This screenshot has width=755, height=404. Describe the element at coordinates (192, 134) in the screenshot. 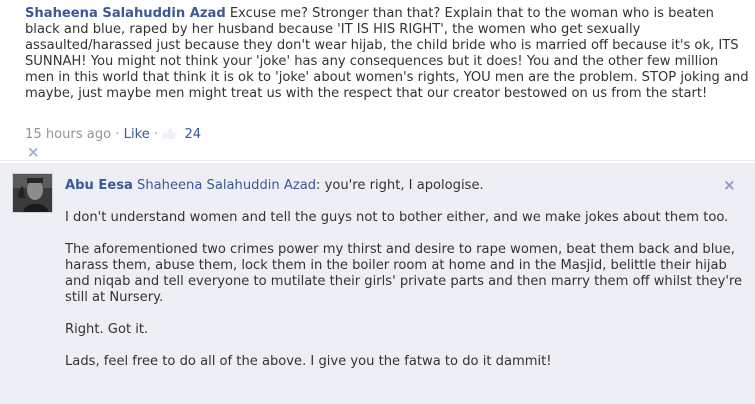

I see `like-count: 24` at that location.